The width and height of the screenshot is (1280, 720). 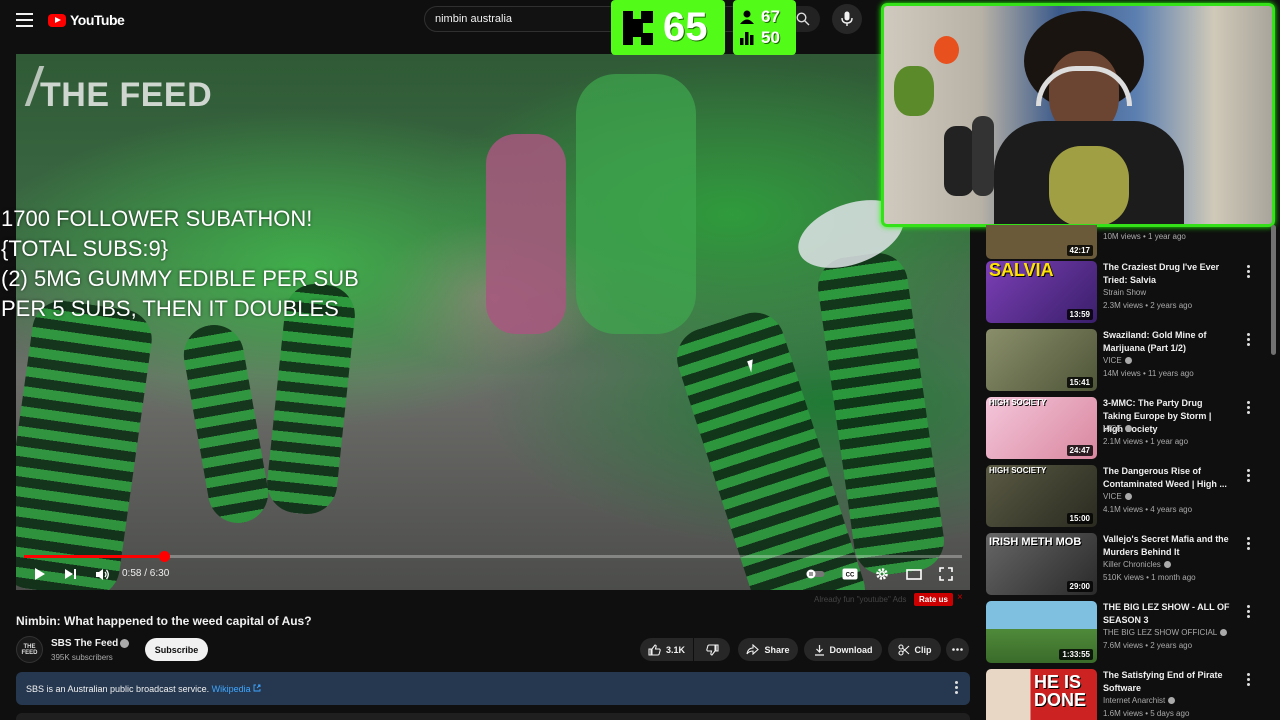 I want to click on description-box, so click(x=493, y=716).